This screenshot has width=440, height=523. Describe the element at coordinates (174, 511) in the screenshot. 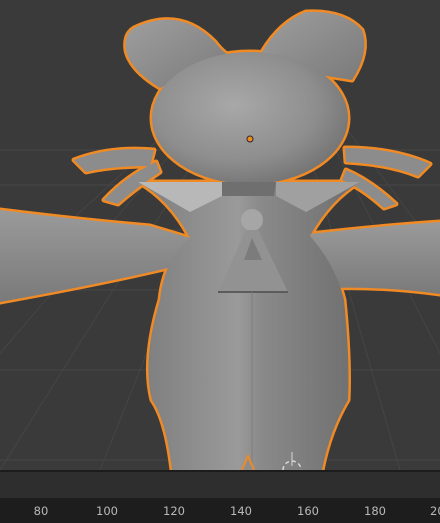

I see `frame-label-120: 120` at that location.